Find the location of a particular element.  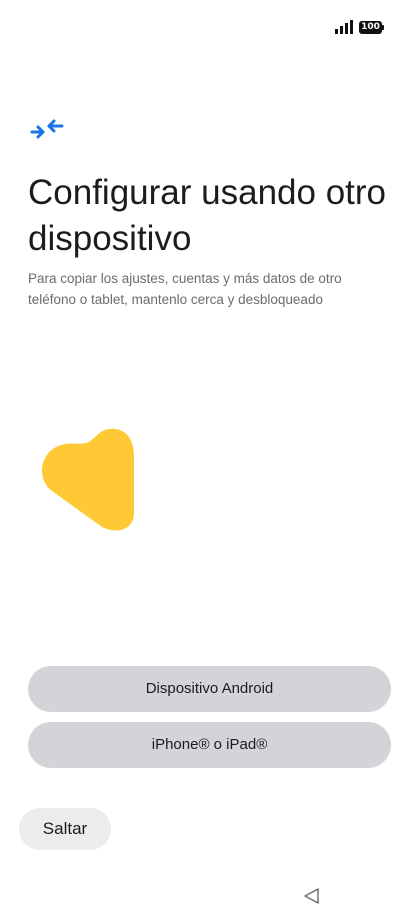

signal-bars-icon is located at coordinates (344, 27).